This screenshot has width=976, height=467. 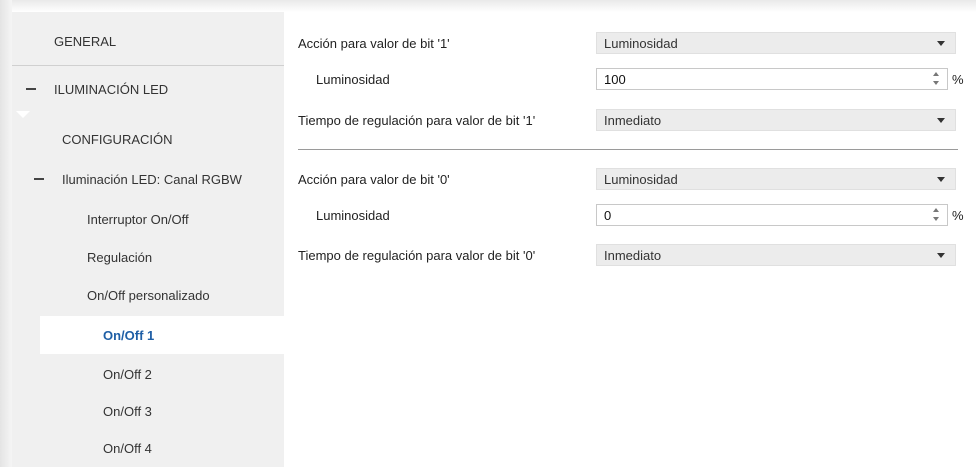 I want to click on sidebar-item-label: On/Off 3, so click(x=127, y=411).